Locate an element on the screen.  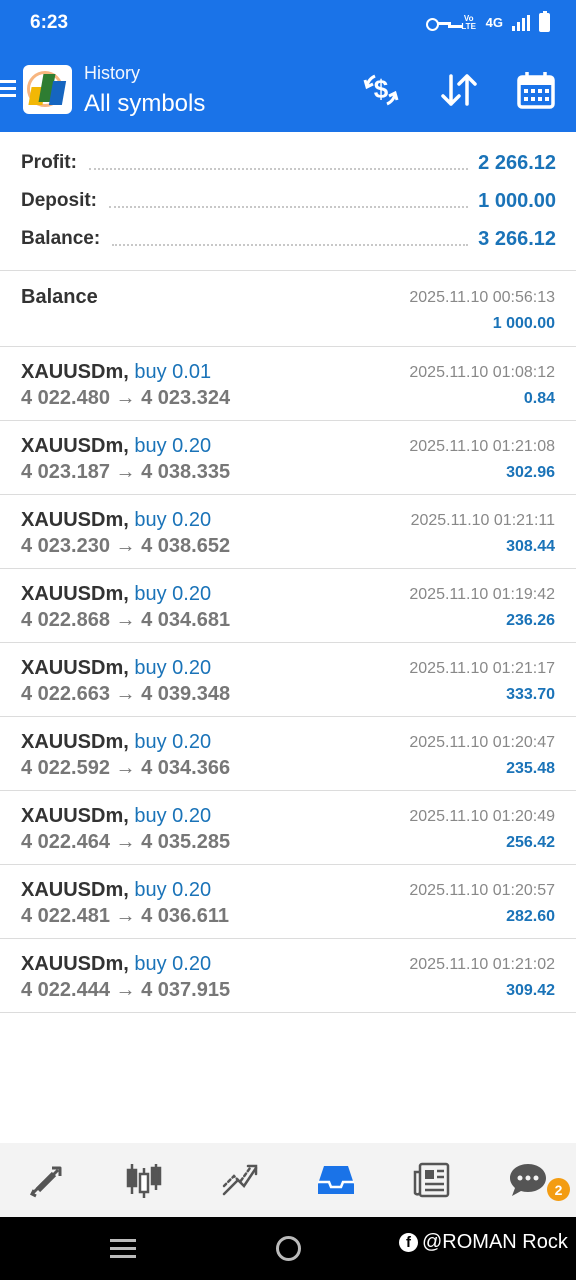
deal-prices: 4 023.187 → 4 038.335 is located at coordinates (125, 472).